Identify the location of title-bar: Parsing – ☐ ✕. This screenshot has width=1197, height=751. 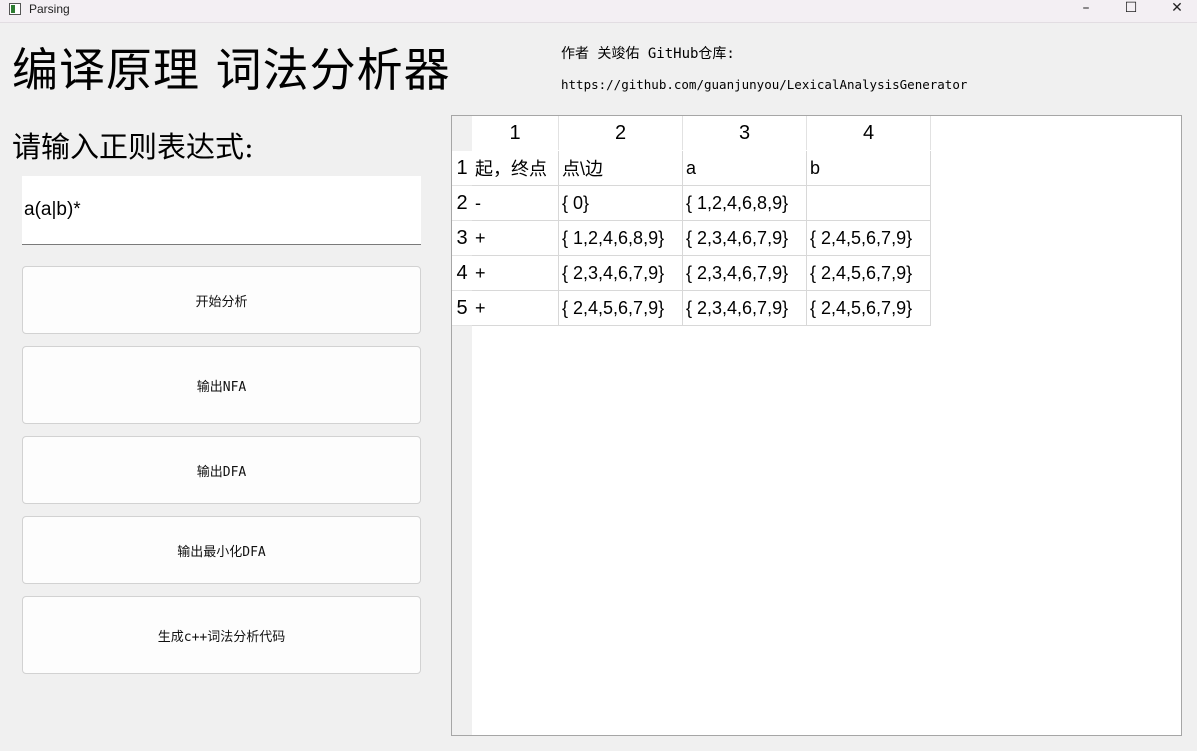
(598, 11).